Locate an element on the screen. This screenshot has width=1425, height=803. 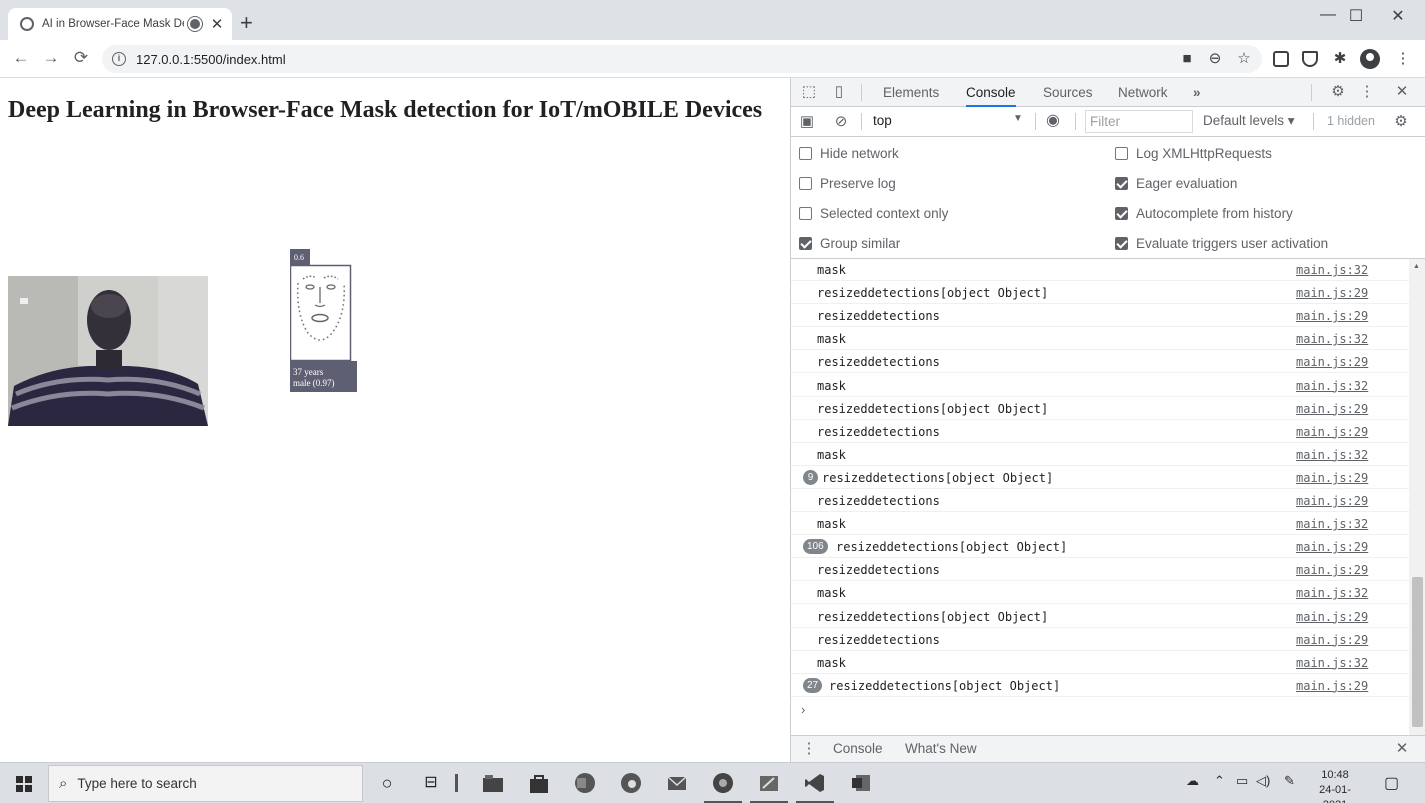
snipping-tool-icon is located at coordinates (769, 787).